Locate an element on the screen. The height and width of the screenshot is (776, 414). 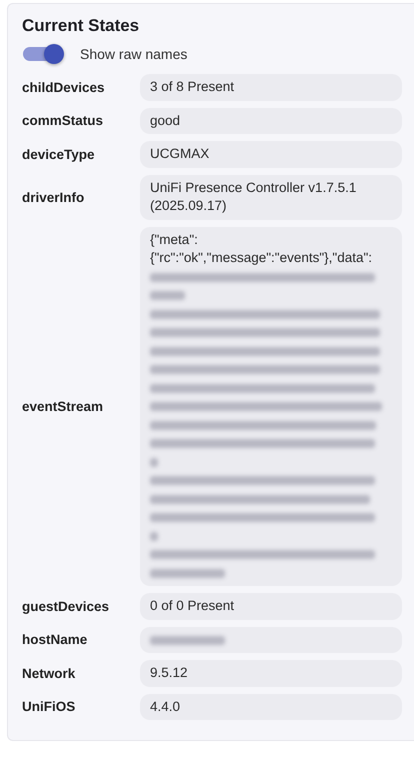
state-value: 0 of 0 Present is located at coordinates (193, 606).